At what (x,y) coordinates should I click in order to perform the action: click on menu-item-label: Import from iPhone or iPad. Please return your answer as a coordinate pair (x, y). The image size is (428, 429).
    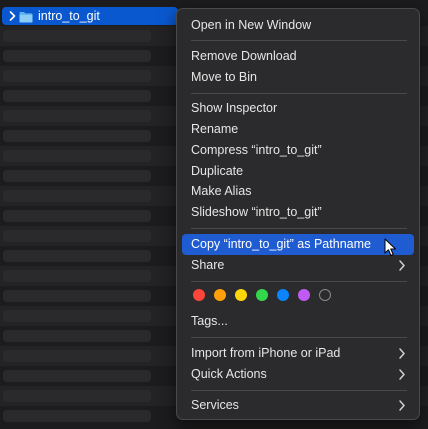
    Looking at the image, I should click on (266, 353).